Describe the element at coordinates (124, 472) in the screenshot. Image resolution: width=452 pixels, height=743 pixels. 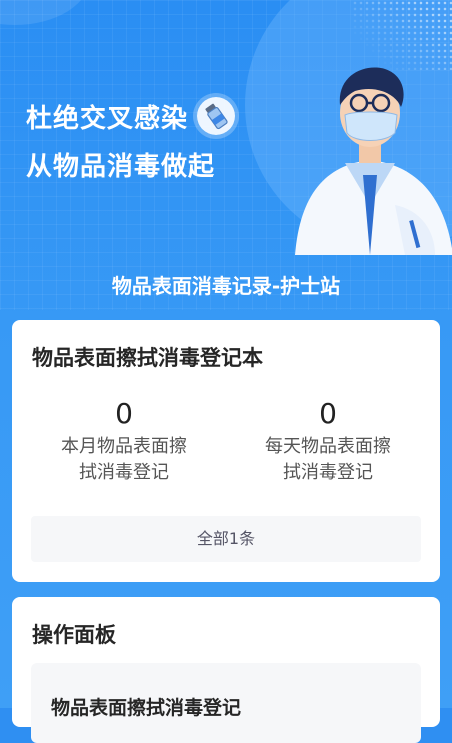
I see `stat-monthly-label-line-2: 拭消毒登记` at that location.